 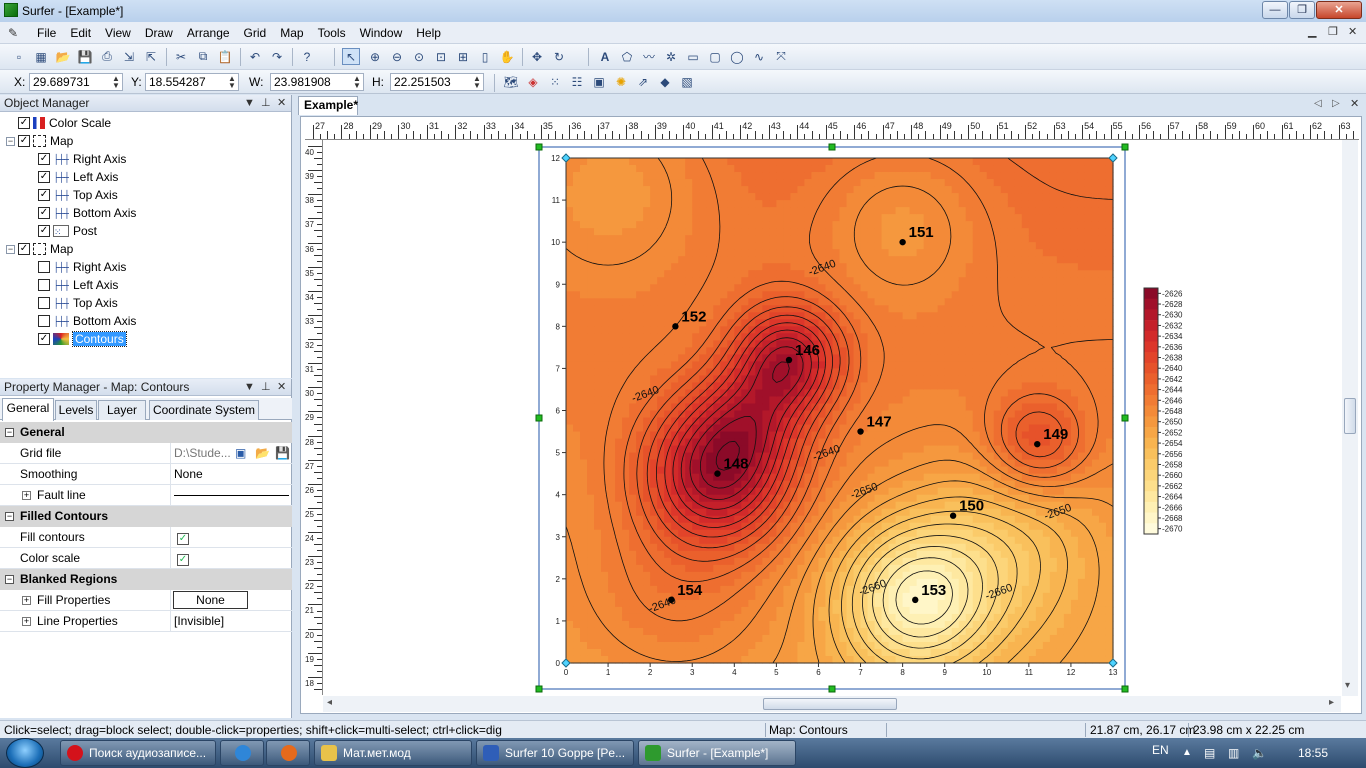 What do you see at coordinates (1354, 103) in the screenshot?
I see `document-close-icon: ✕` at bounding box center [1354, 103].